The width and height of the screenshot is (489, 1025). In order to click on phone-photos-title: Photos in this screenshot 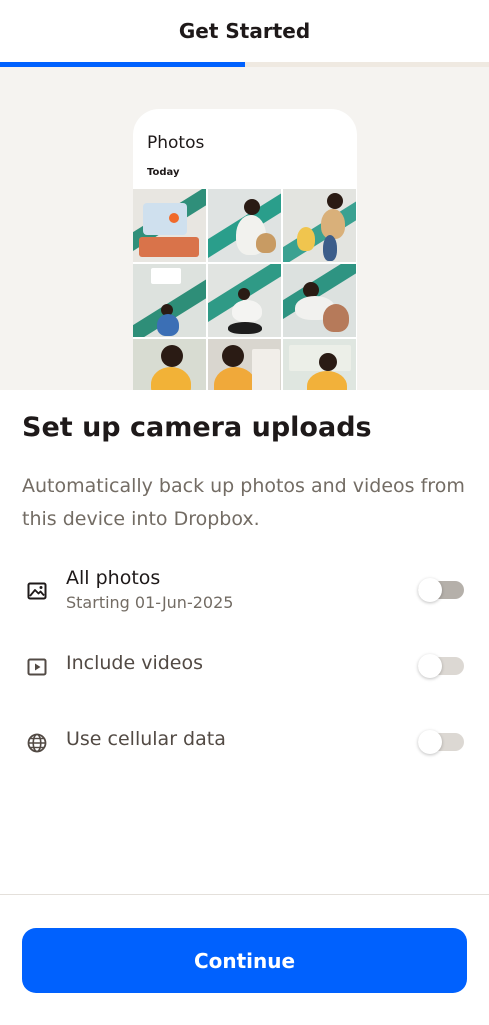, I will do `click(176, 143)`.